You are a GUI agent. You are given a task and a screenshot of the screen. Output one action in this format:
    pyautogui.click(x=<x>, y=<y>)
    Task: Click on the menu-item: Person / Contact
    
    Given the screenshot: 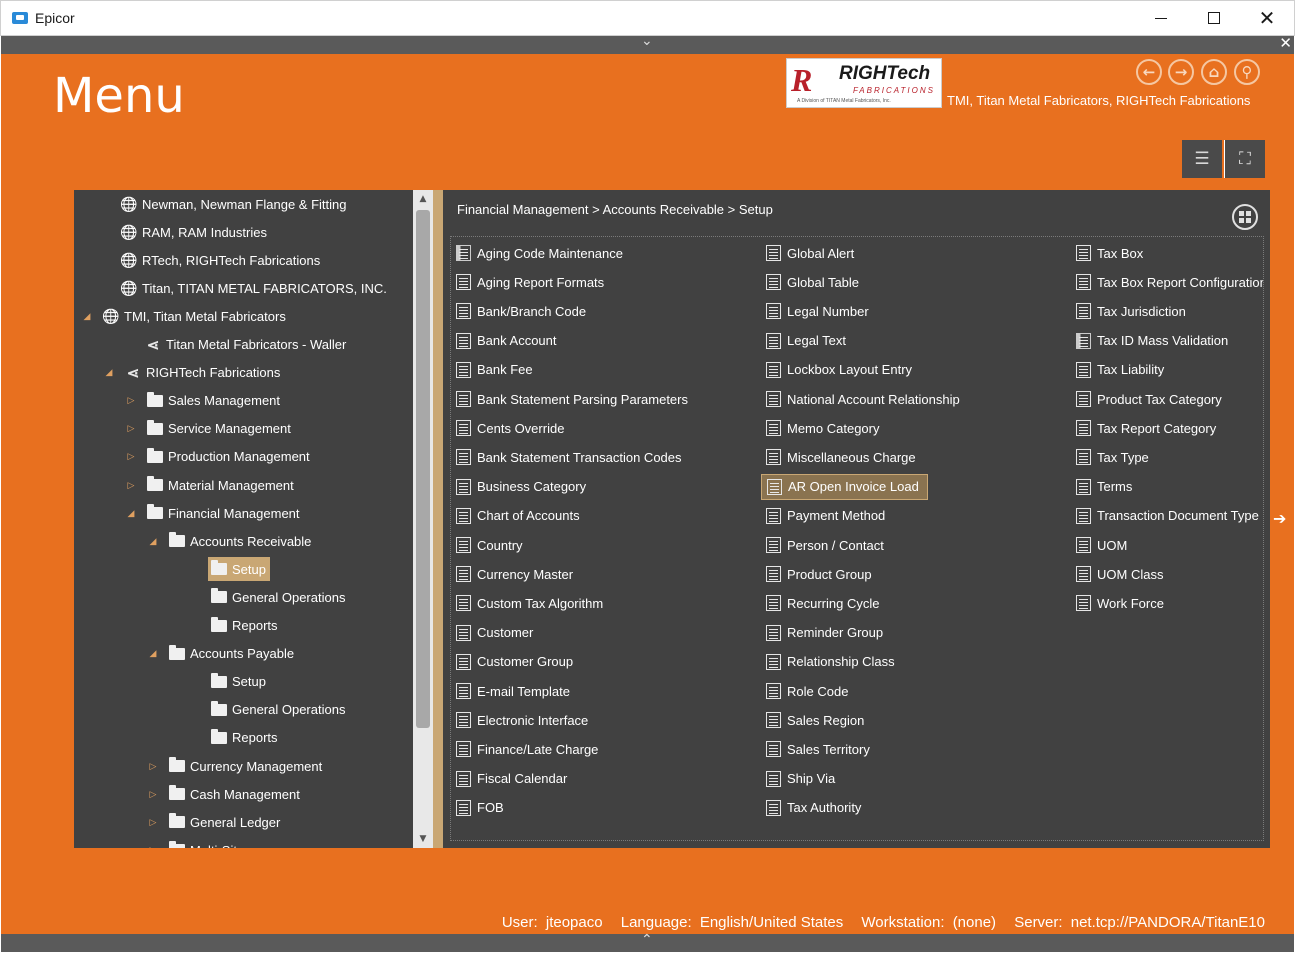 What is the action you would take?
    pyautogui.click(x=826, y=545)
    